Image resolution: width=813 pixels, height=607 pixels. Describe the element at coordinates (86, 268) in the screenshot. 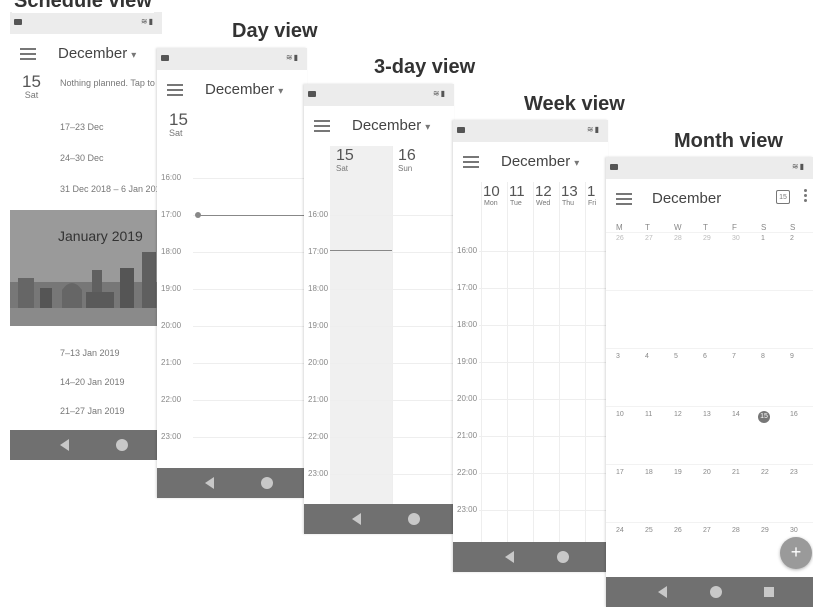

I see `month-banner: January 2019` at that location.